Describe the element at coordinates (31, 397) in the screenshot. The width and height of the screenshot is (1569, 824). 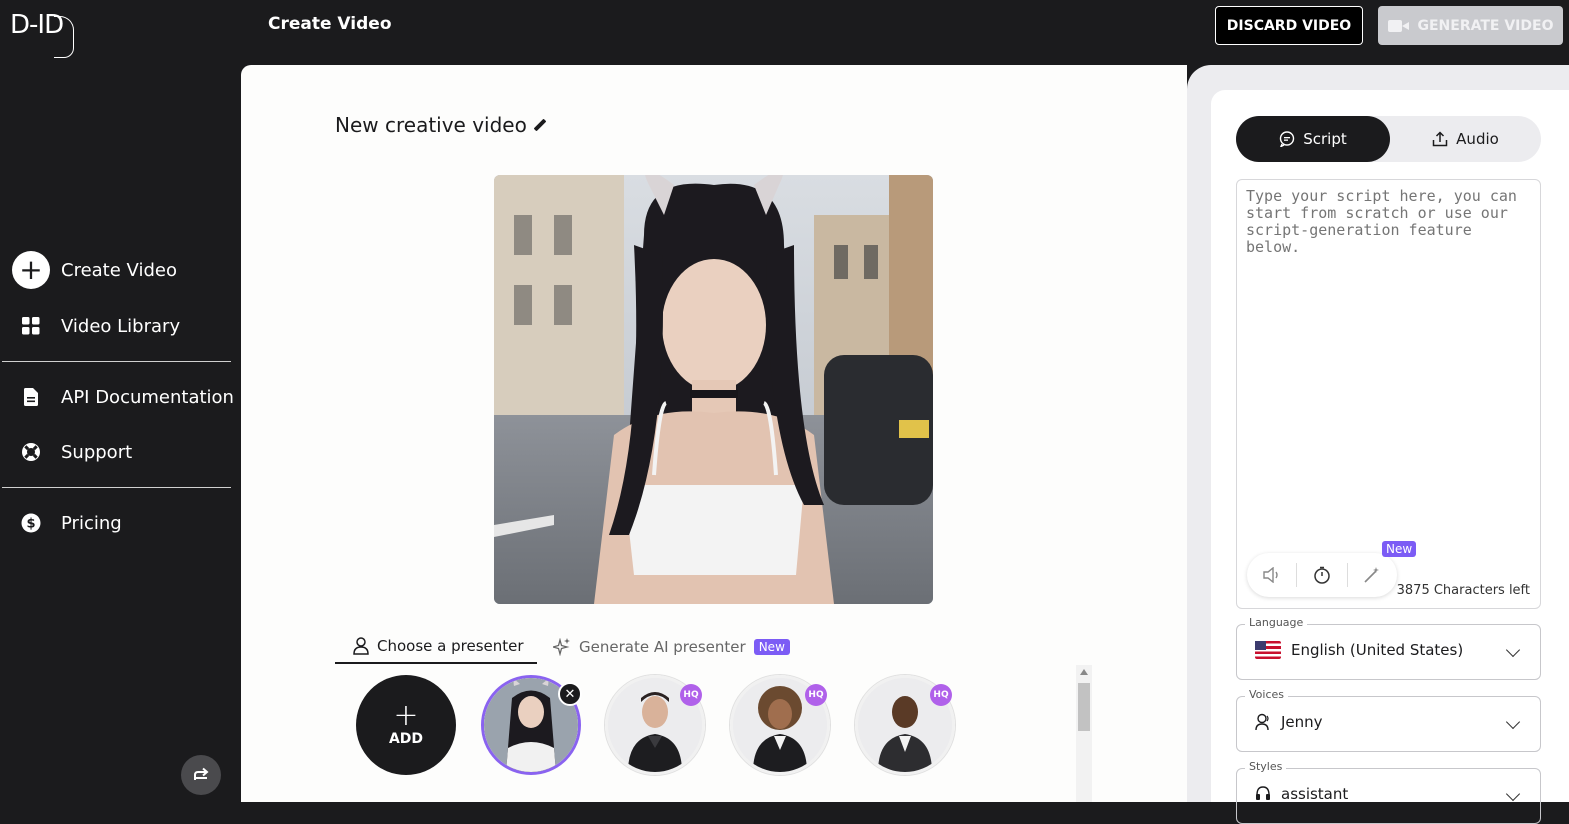
I see `document-icon` at that location.